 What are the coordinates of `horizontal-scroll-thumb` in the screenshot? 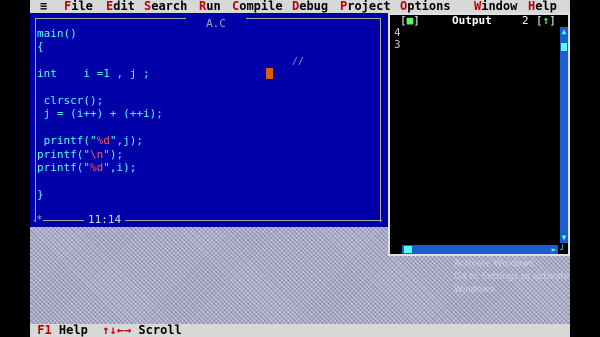 It's located at (408, 249).